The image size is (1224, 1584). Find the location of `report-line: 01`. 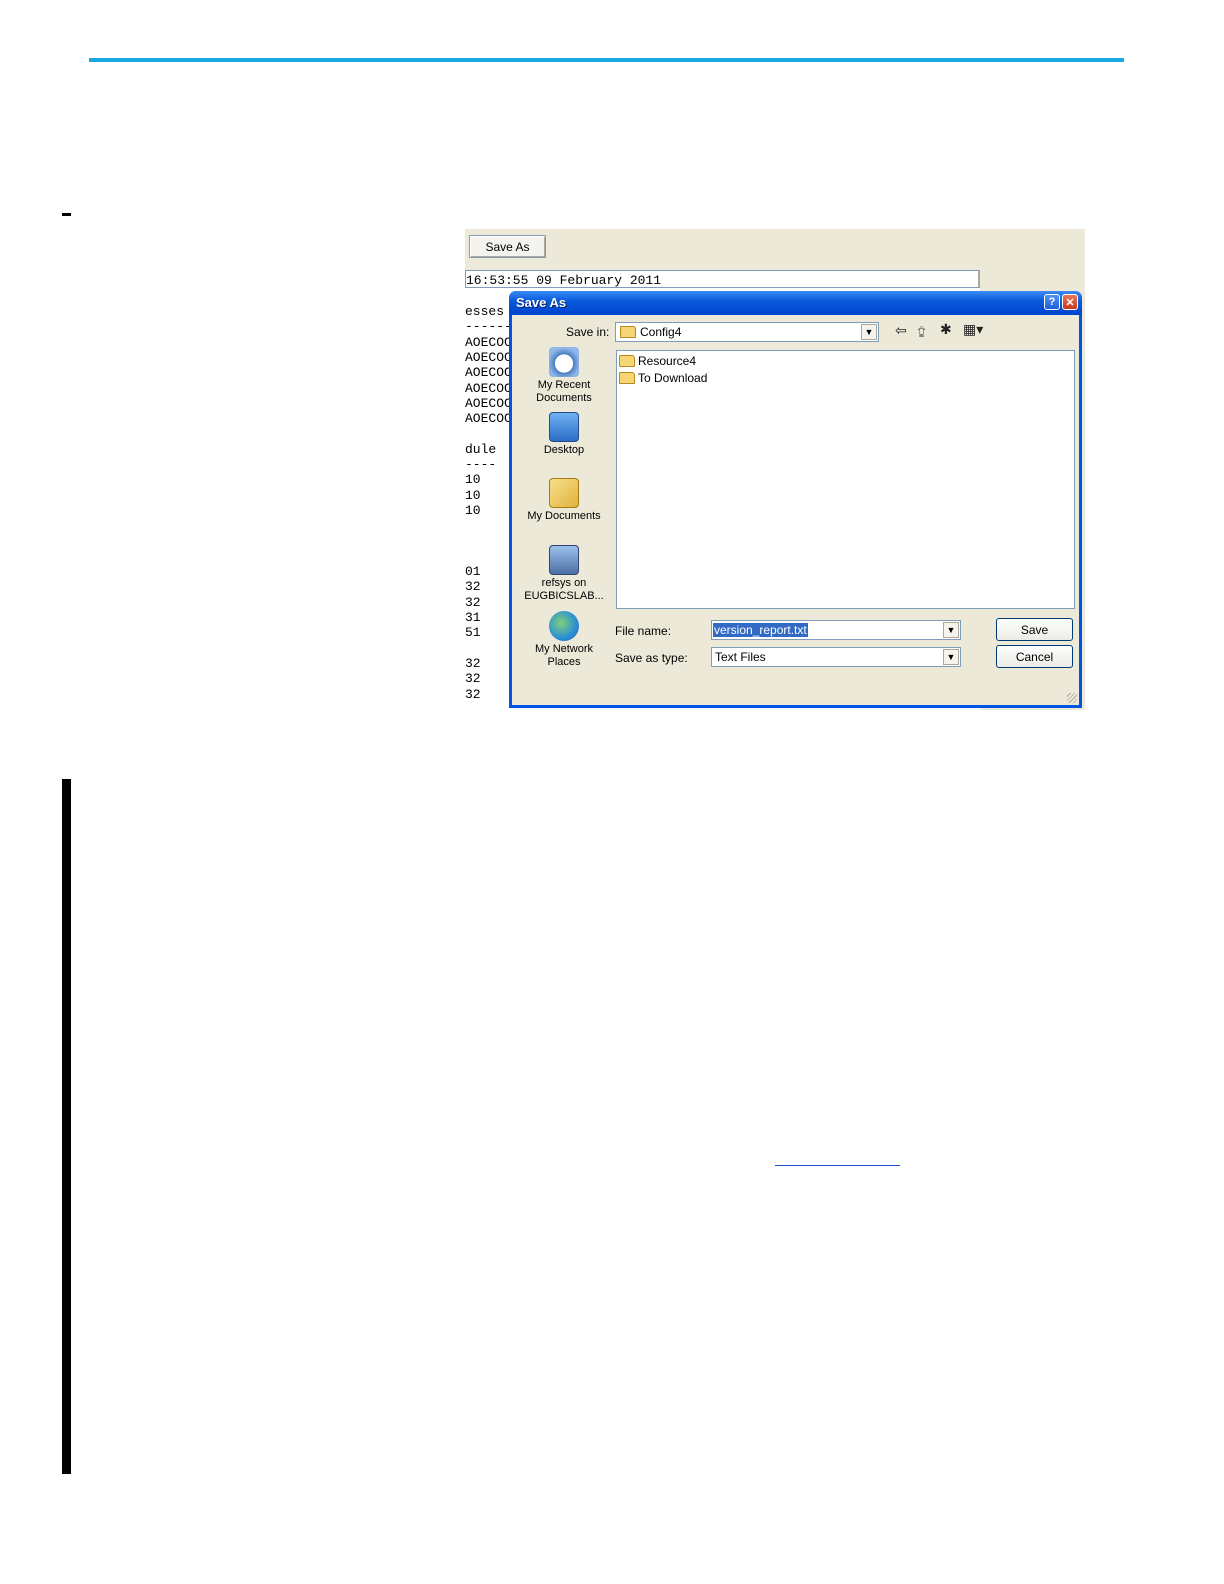

report-line: 01 is located at coordinates (473, 572).